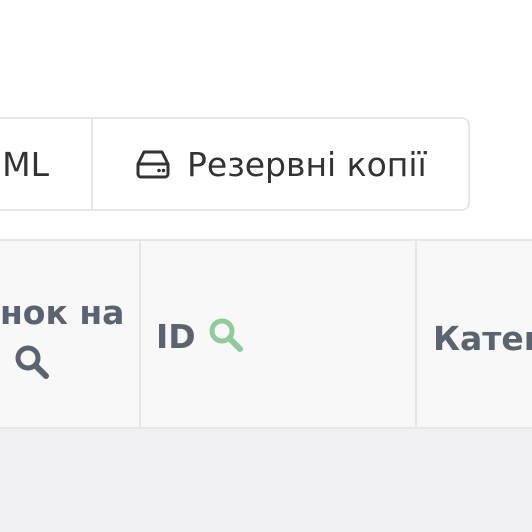 The height and width of the screenshot is (532, 532). Describe the element at coordinates (307, 164) in the screenshot. I see `backups-label: Резервні копії` at that location.